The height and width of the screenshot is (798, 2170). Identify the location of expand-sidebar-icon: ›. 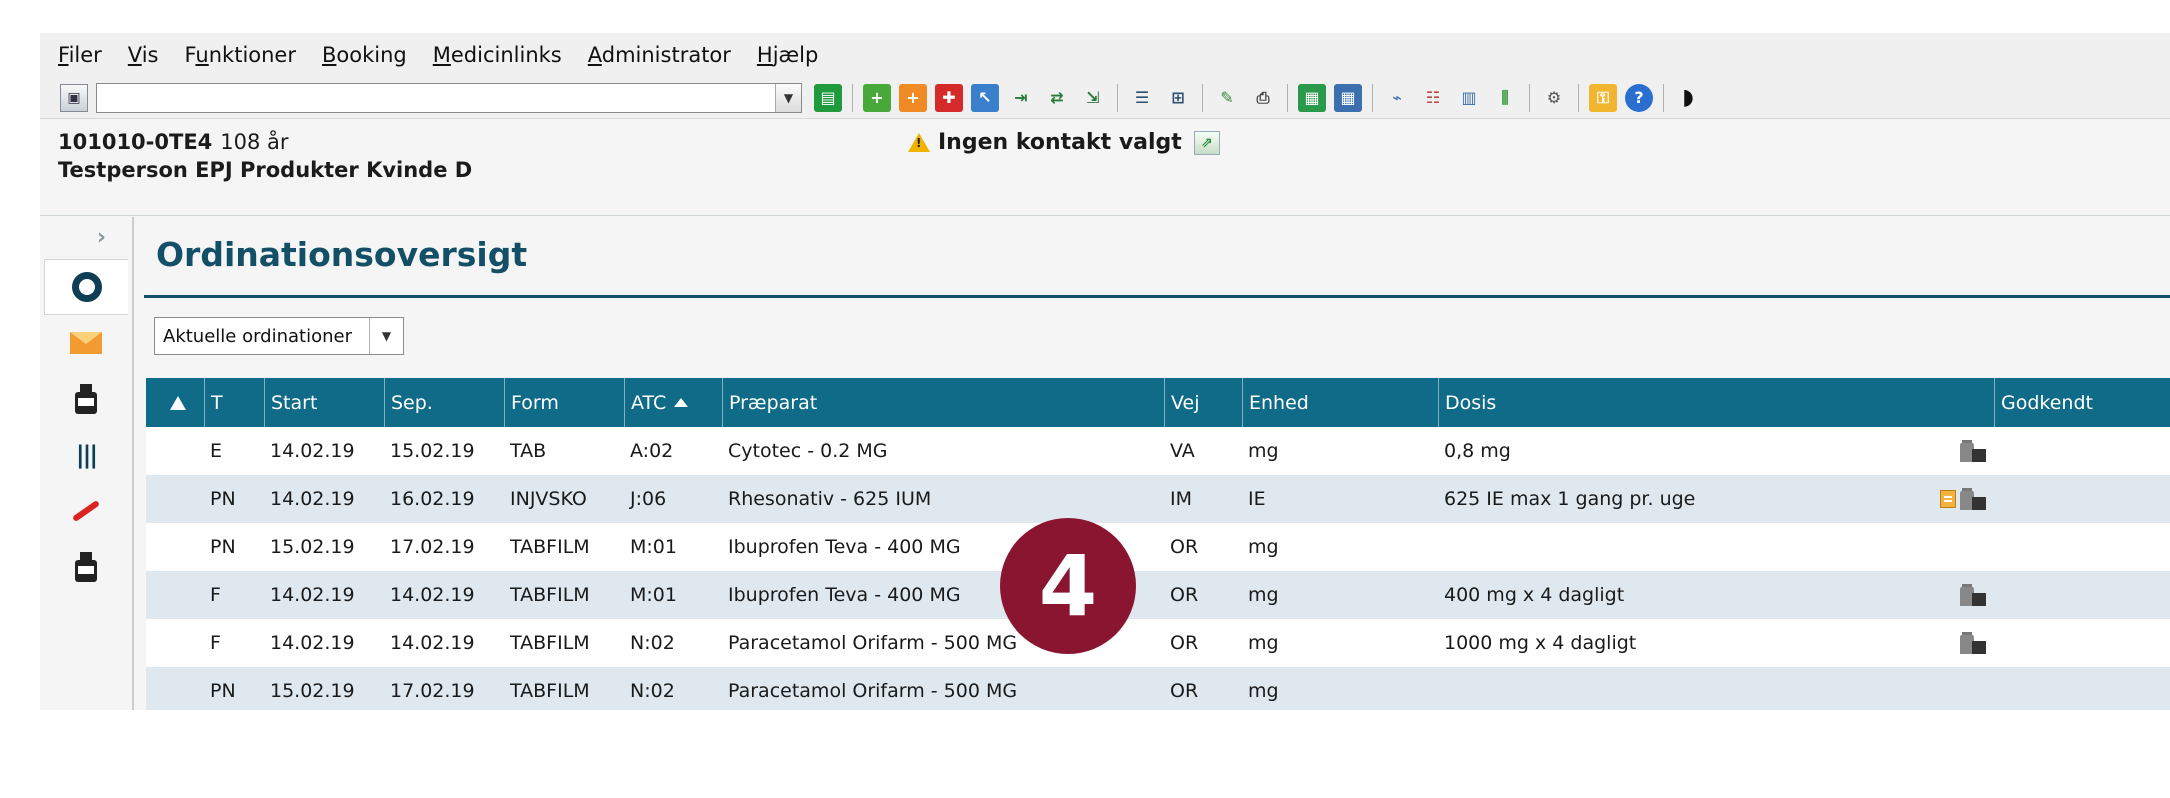
(86, 237).